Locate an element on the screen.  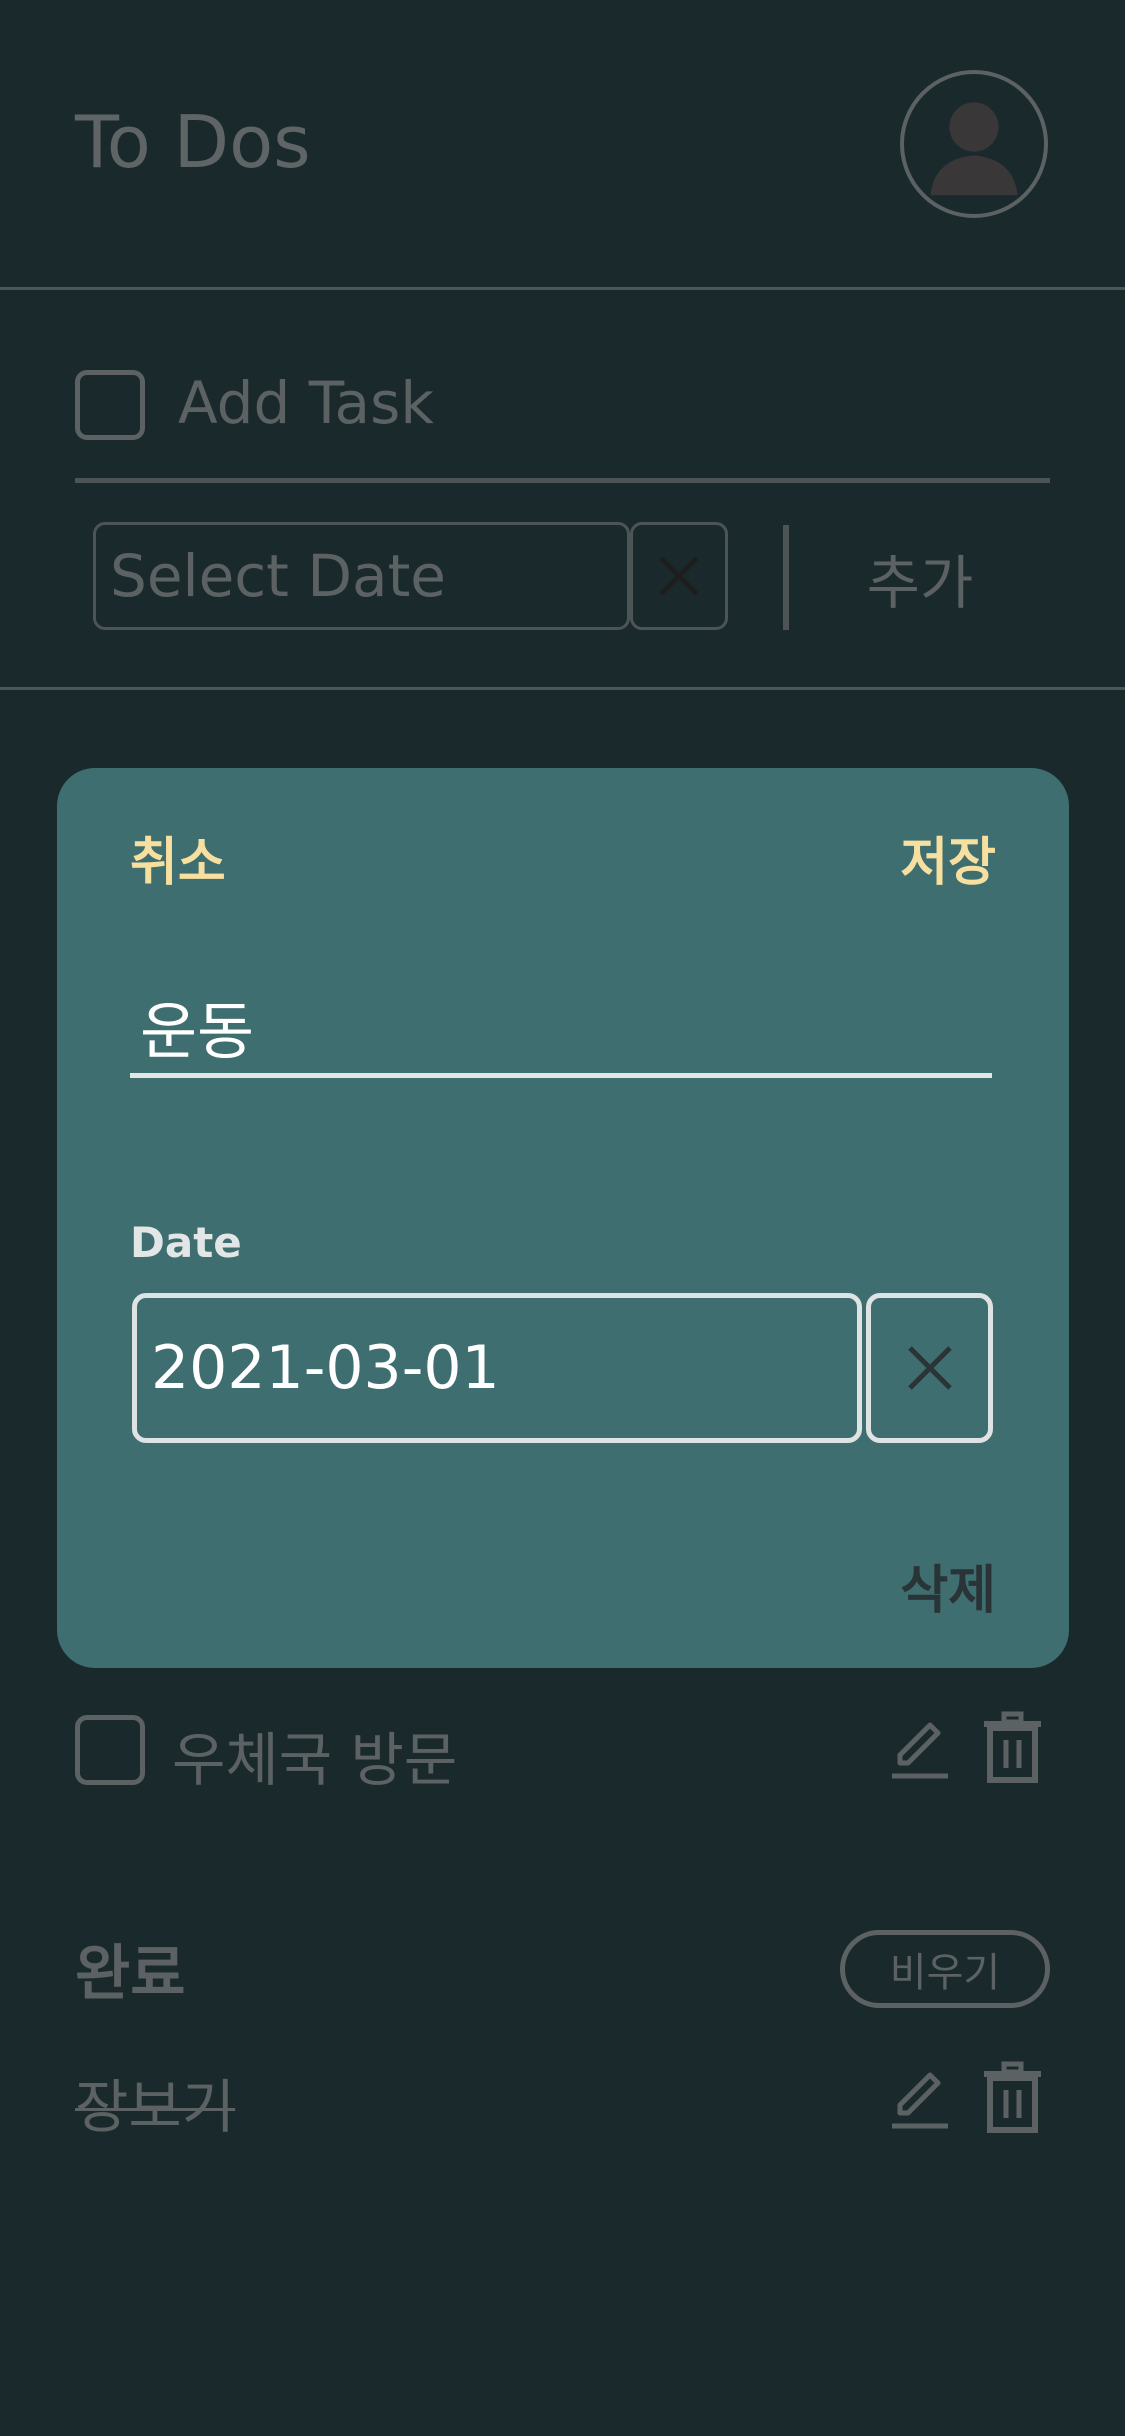
add-task-underline is located at coordinates (562, 480).